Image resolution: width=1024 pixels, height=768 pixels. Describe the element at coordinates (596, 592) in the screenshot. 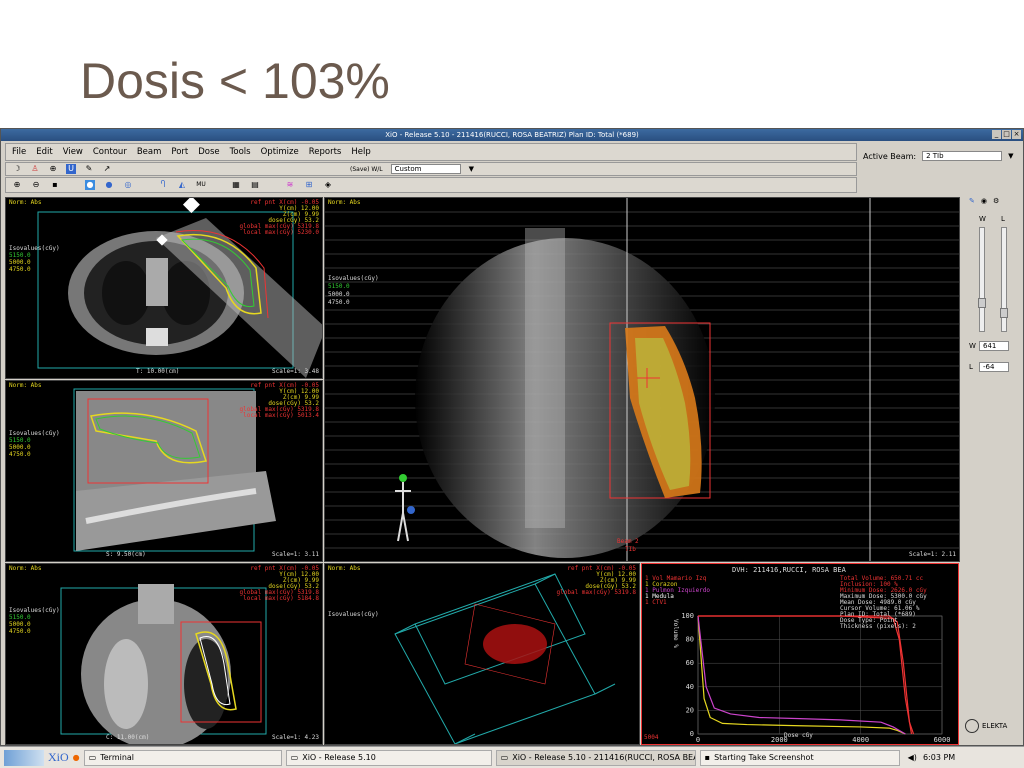

I see `global-max: global max(cGy) 5319.8` at that location.